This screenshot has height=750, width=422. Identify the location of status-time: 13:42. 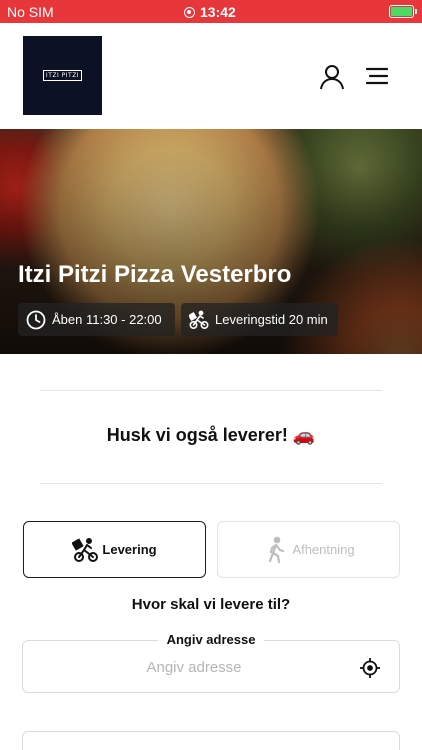
(218, 12).